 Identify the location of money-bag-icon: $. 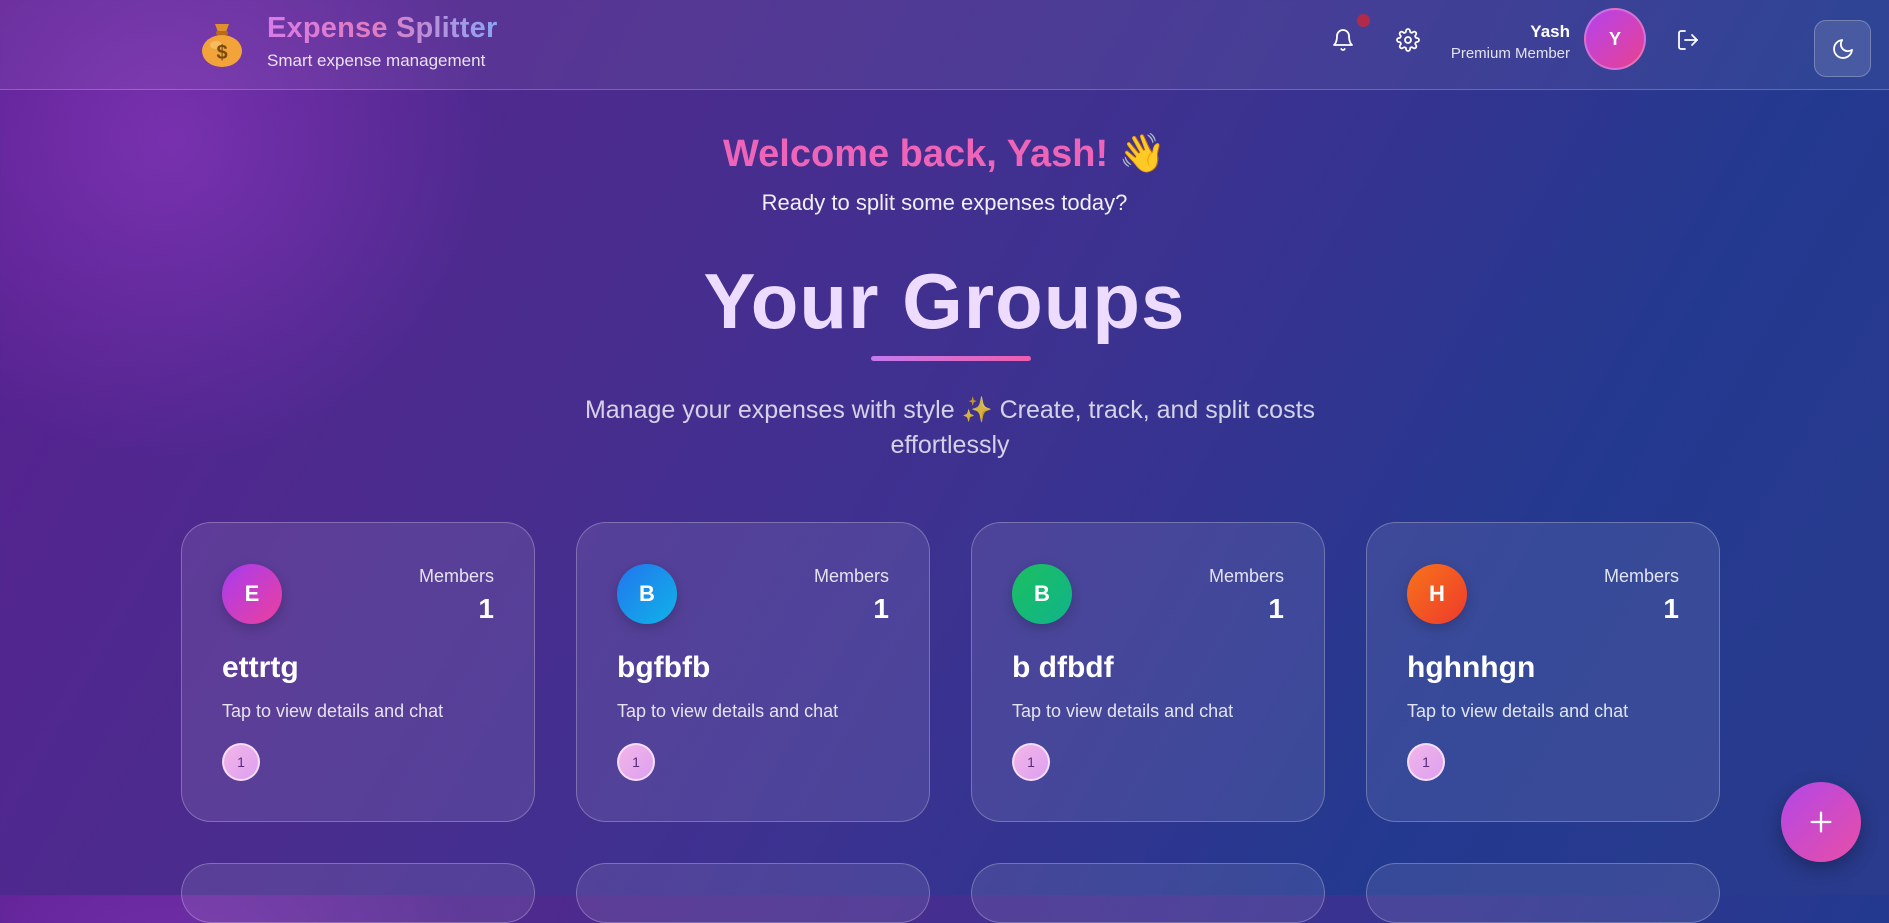
(222, 45).